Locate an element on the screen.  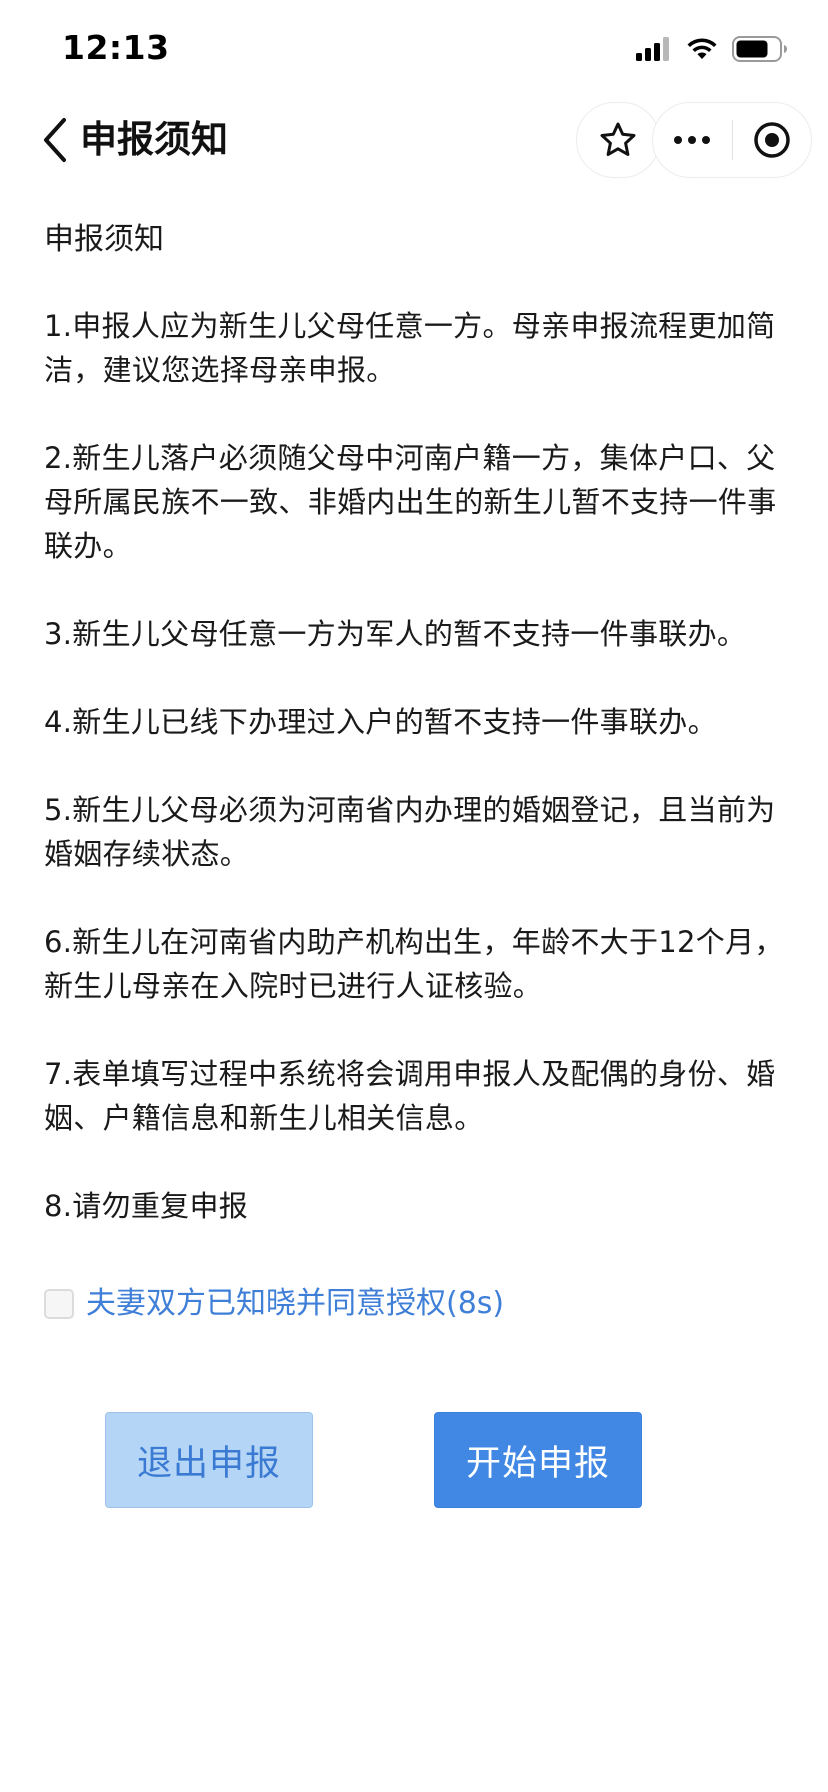
notice-item: 5.新生儿父母必须为河南省内办理的婚姻登记，且当前为婚姻存续状态。 is located at coordinates (410, 832).